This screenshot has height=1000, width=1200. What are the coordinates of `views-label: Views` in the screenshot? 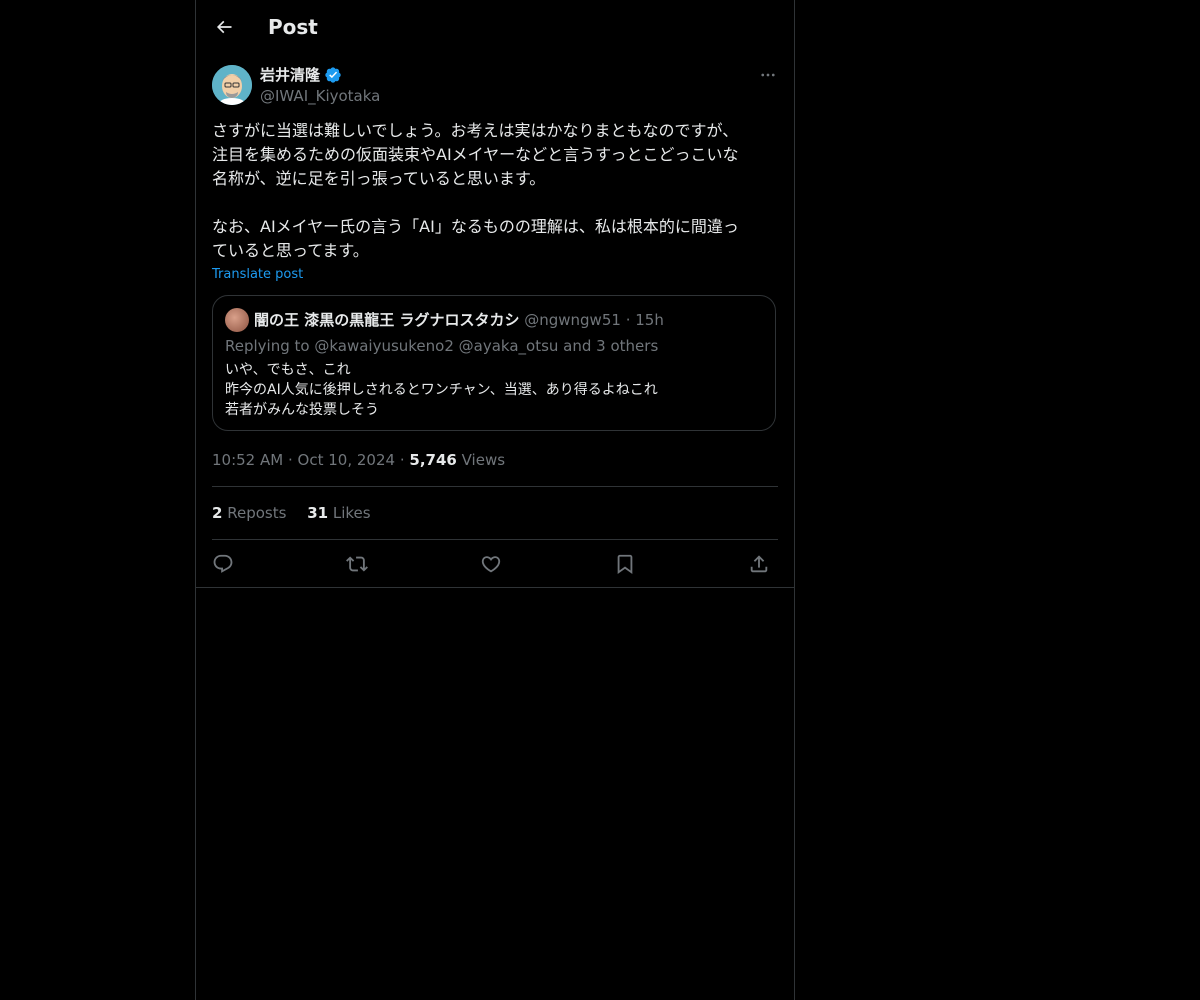 It's located at (483, 460).